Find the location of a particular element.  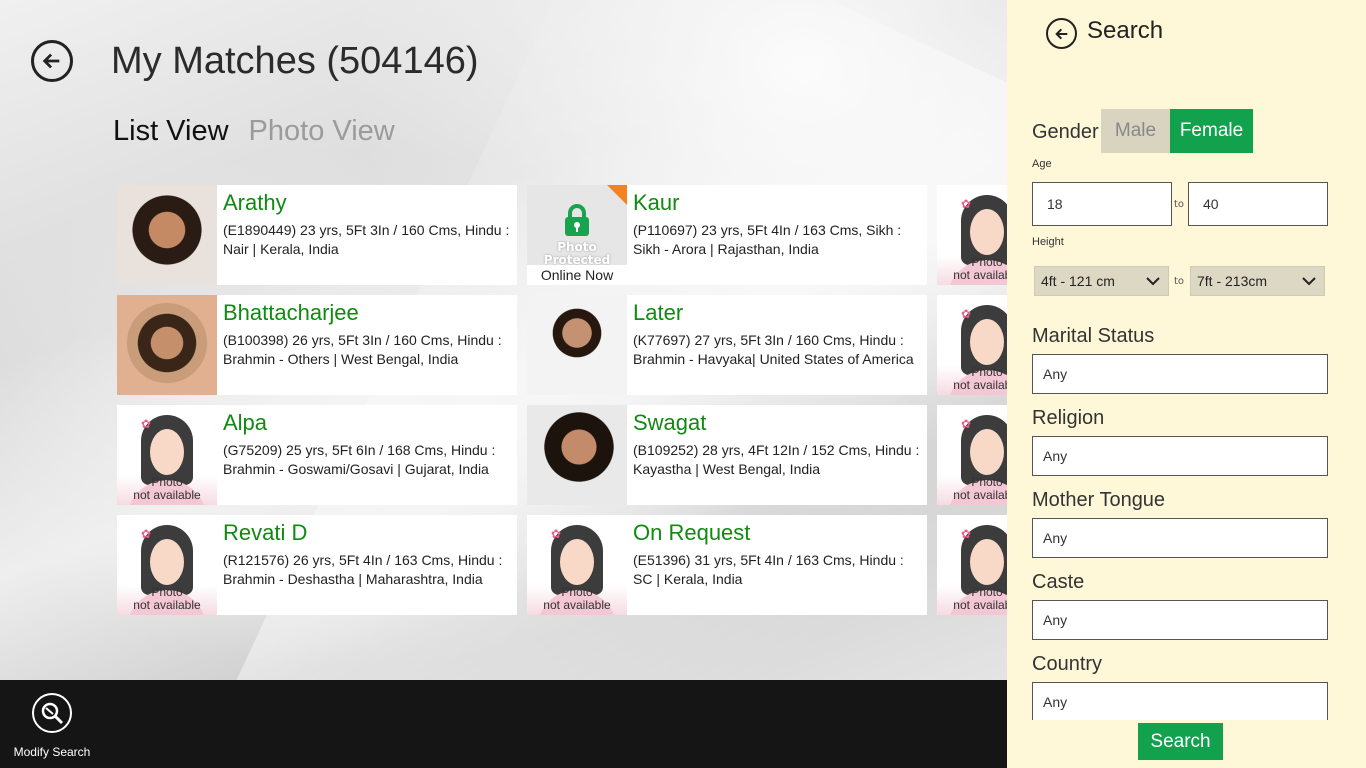

back-button is located at coordinates (52, 61).